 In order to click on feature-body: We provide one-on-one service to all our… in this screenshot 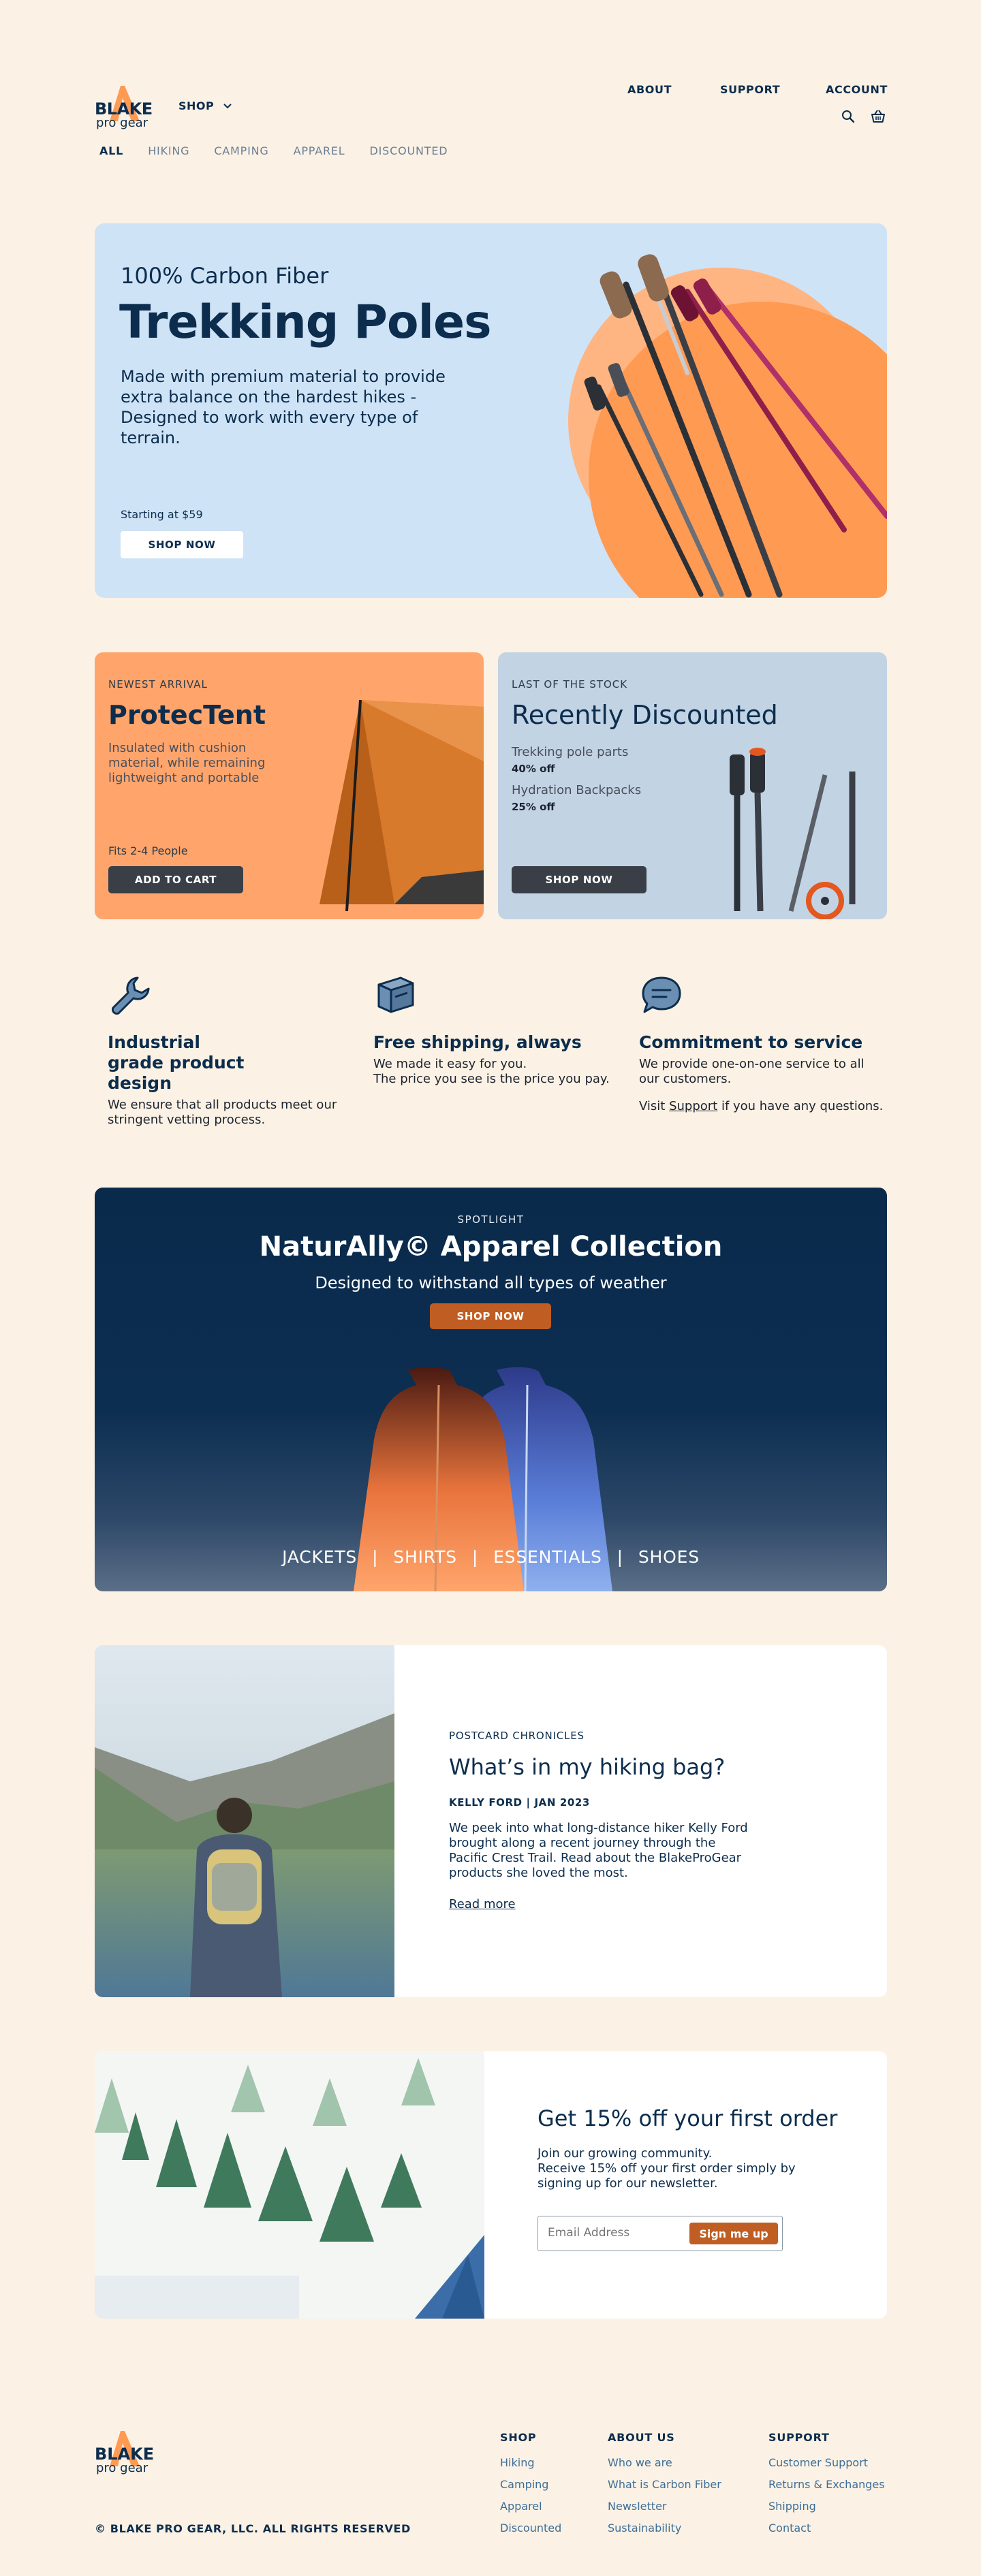, I will do `click(752, 1071)`.